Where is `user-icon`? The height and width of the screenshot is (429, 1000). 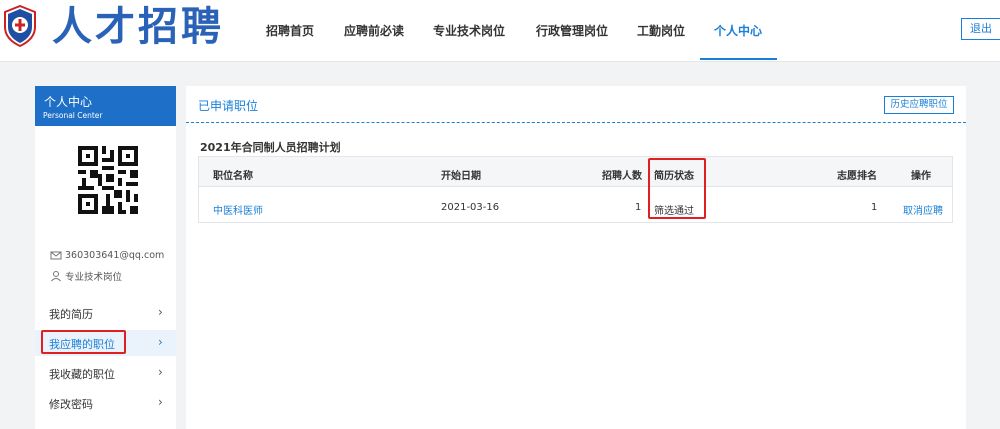
user-icon is located at coordinates (56, 276).